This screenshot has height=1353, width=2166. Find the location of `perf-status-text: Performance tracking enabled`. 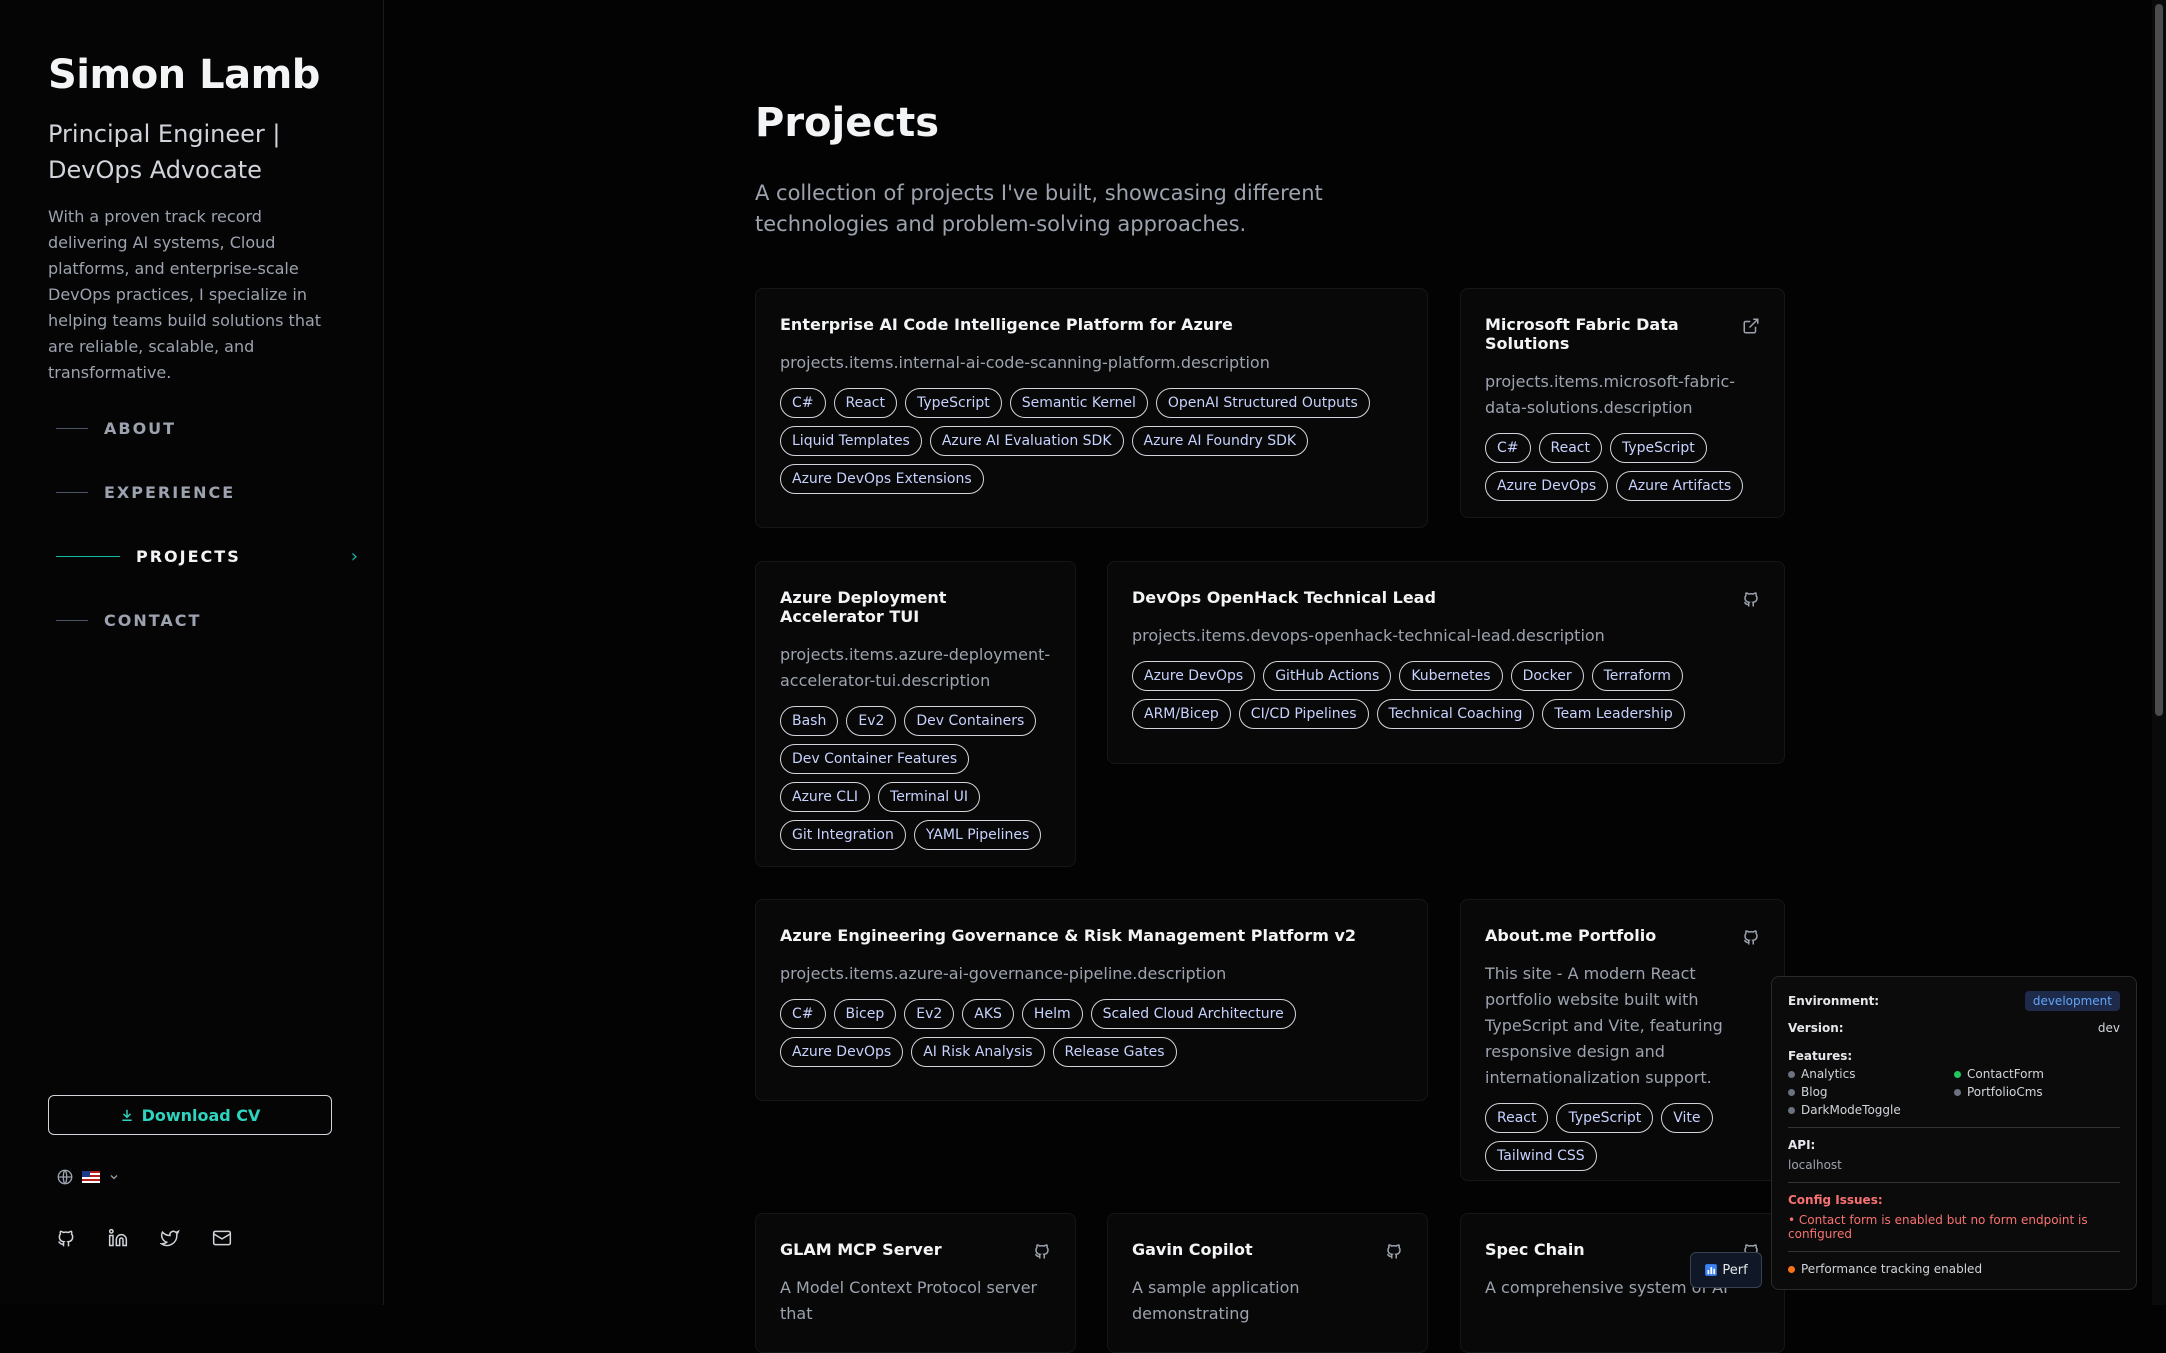

perf-status-text: Performance tracking enabled is located at coordinates (1892, 1269).